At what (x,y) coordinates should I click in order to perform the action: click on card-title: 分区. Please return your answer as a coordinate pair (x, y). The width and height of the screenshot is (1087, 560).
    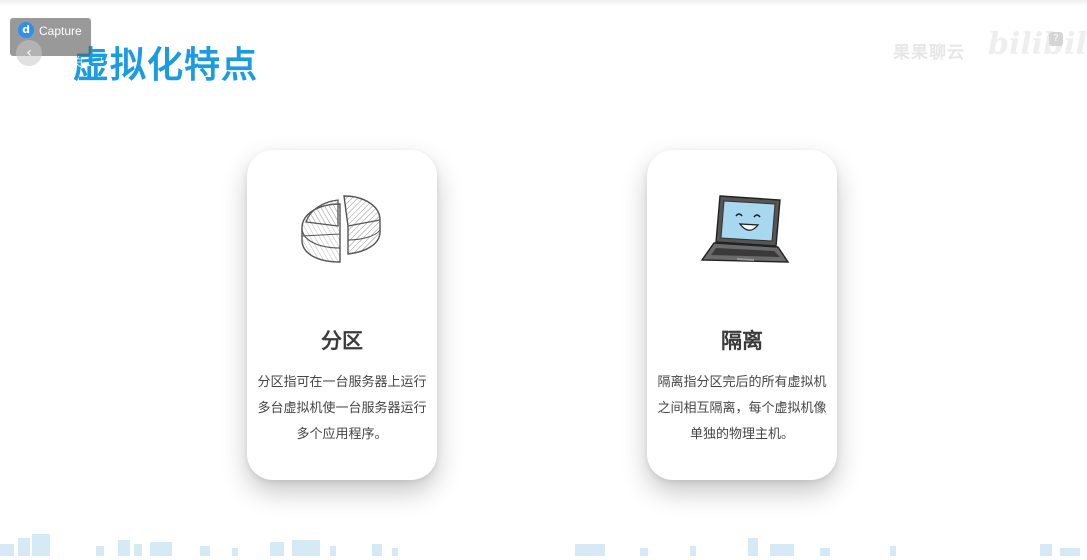
    Looking at the image, I should click on (342, 341).